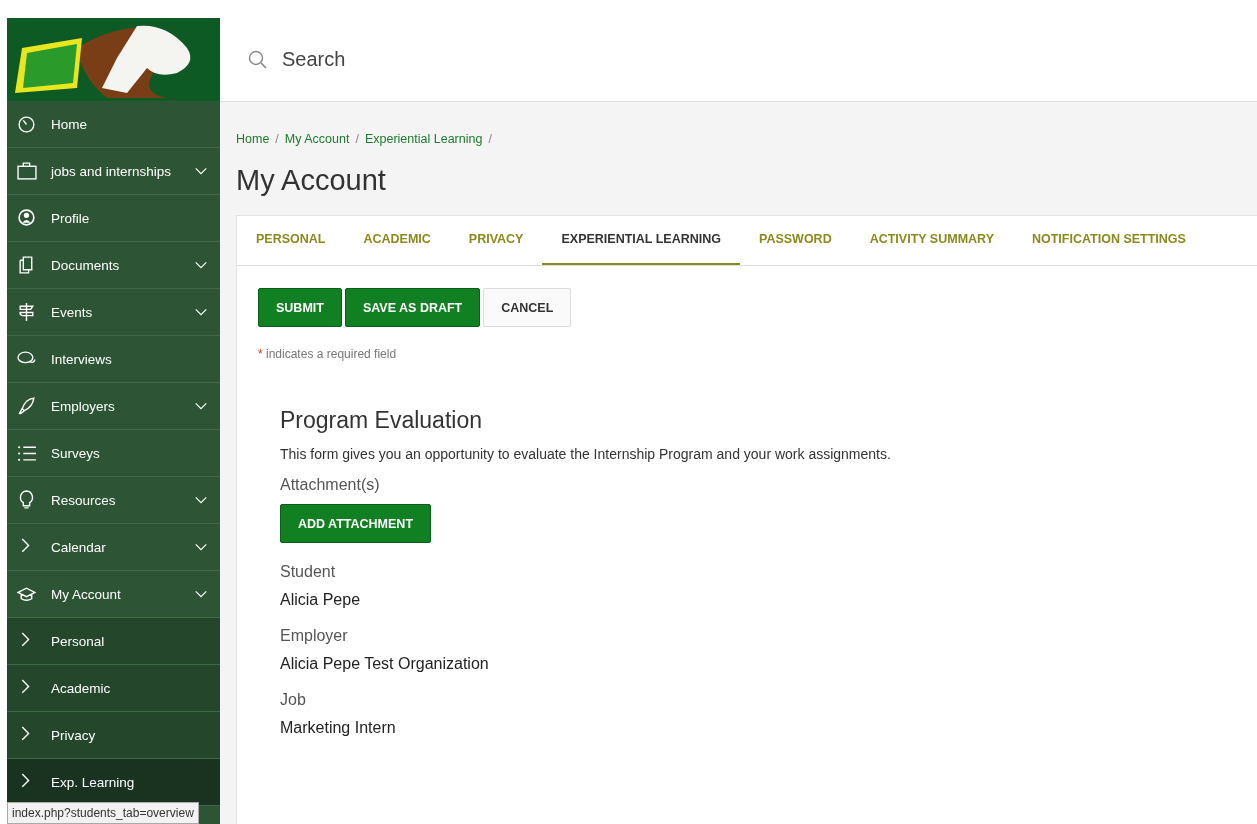  What do you see at coordinates (331, 354) in the screenshot?
I see `required-note: indicates a required field` at bounding box center [331, 354].